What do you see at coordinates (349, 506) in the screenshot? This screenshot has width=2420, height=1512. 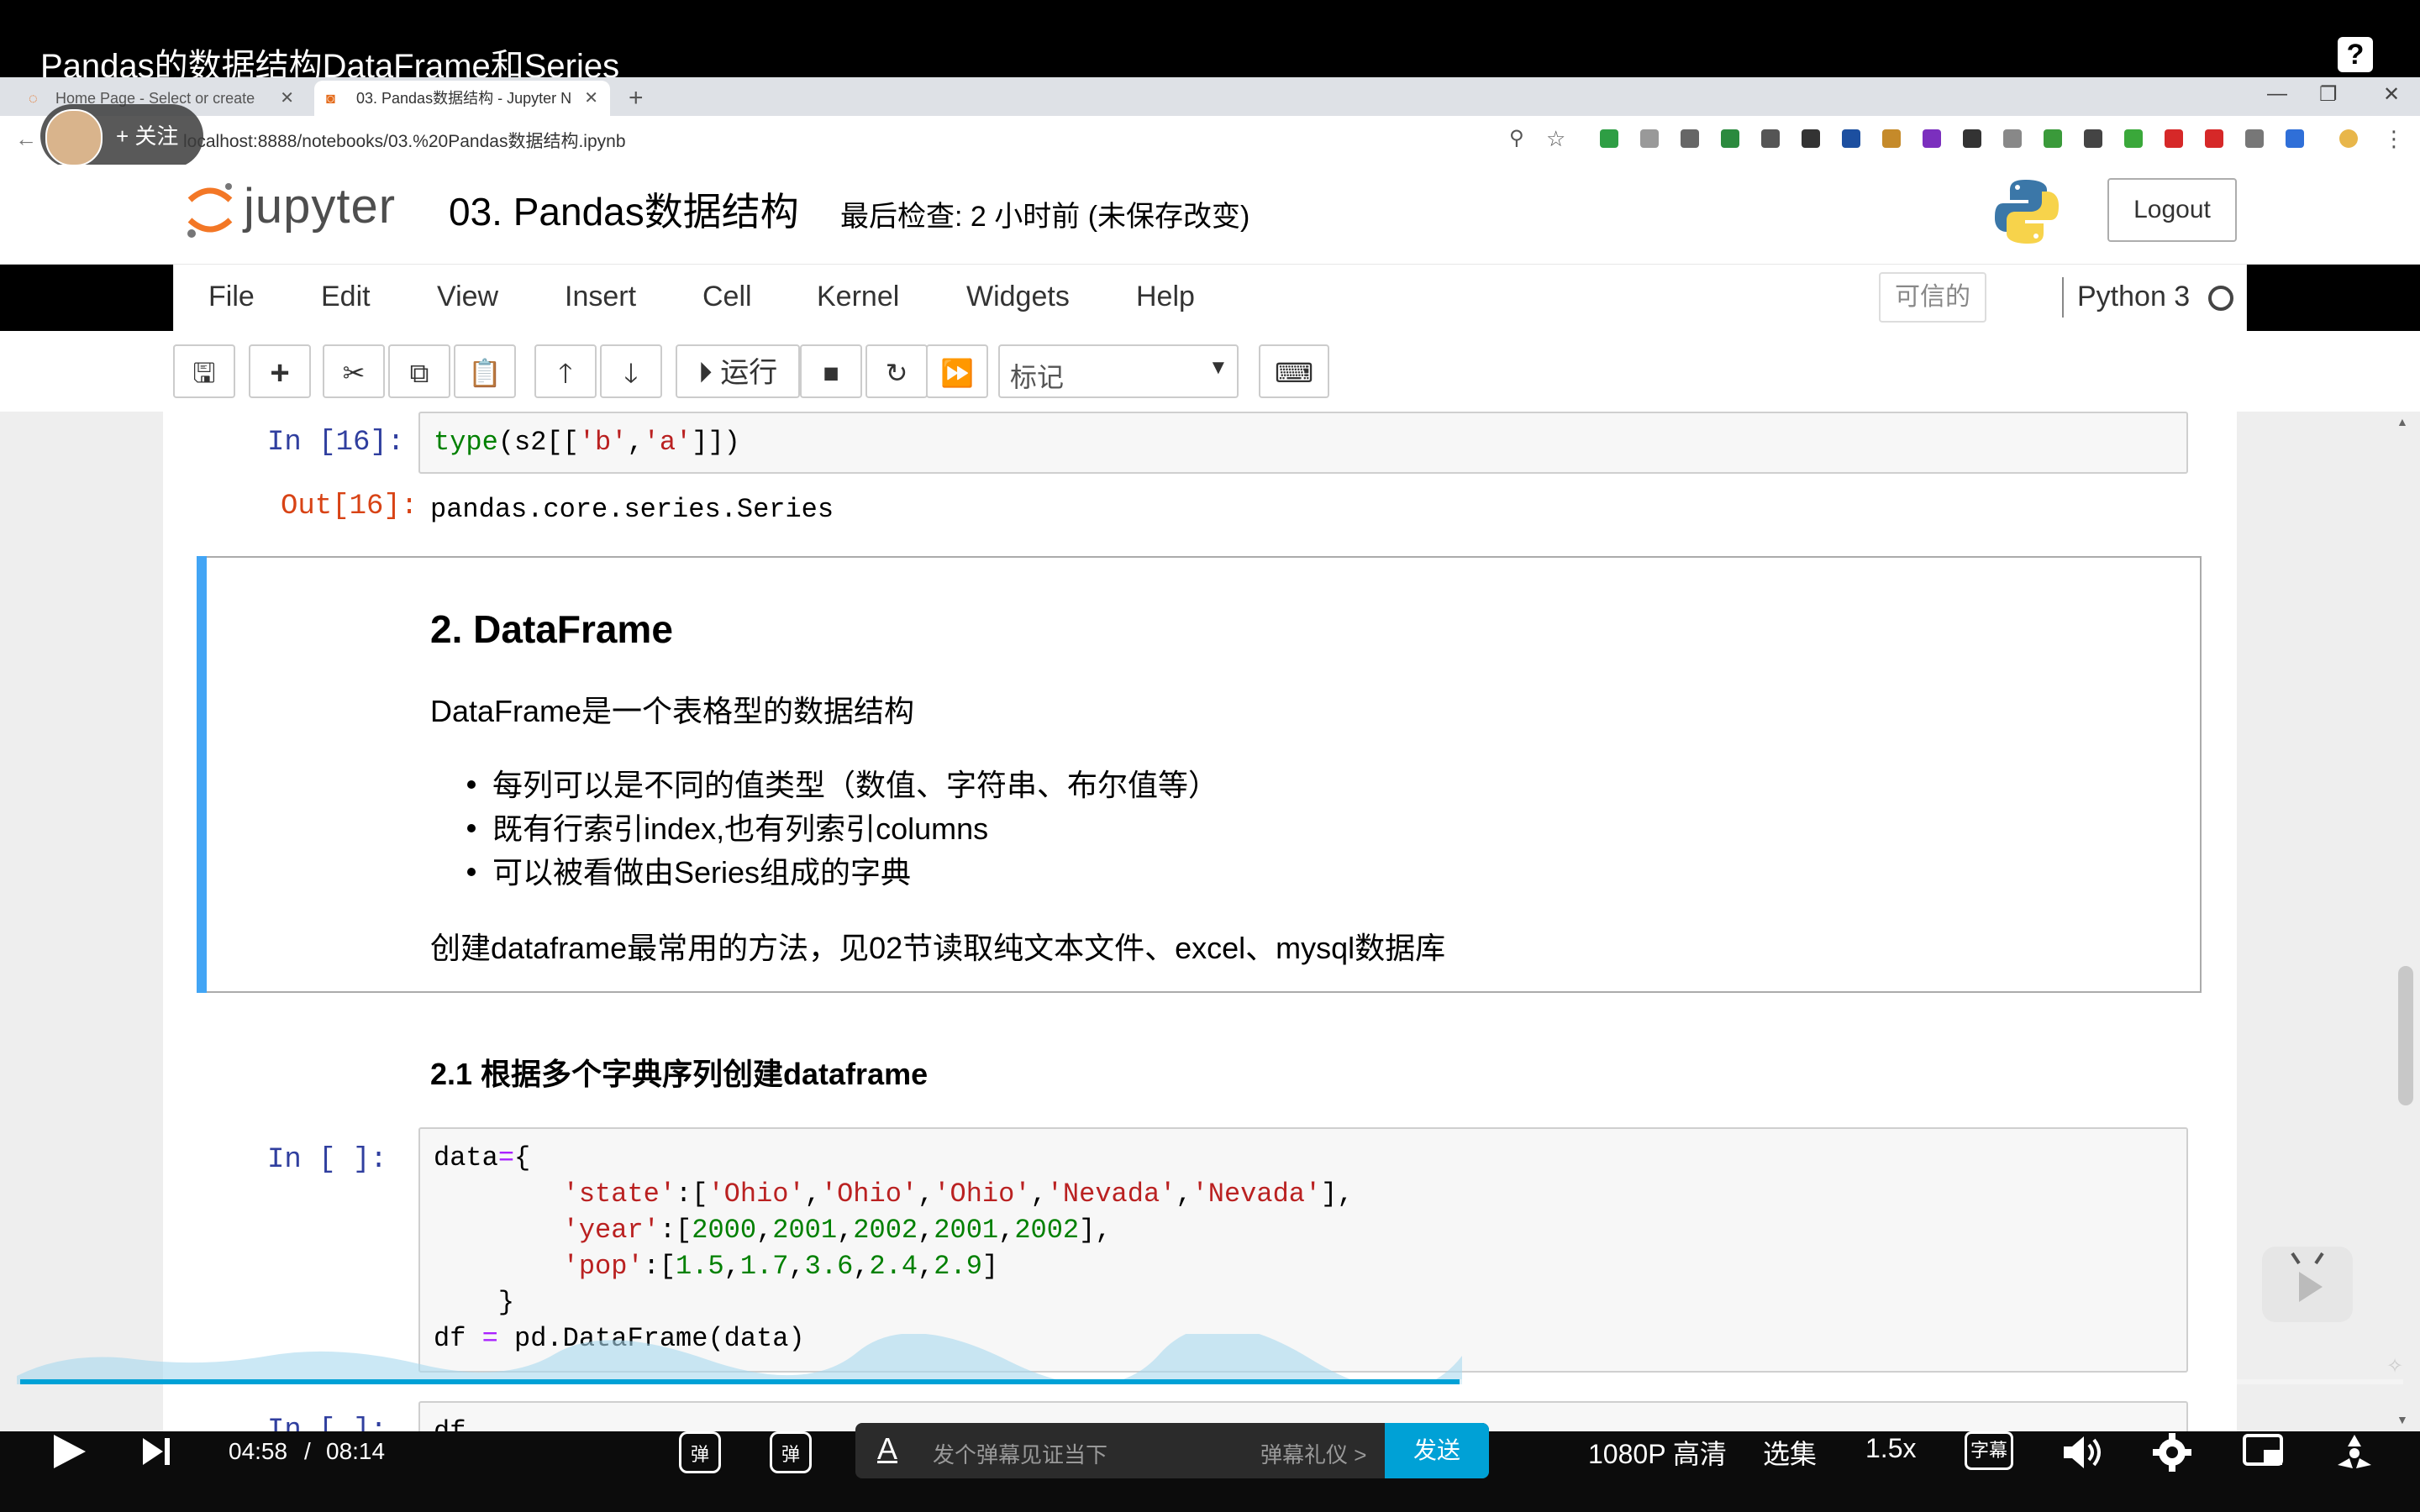 I see `cell-output-prompt: Out[16]:` at bounding box center [349, 506].